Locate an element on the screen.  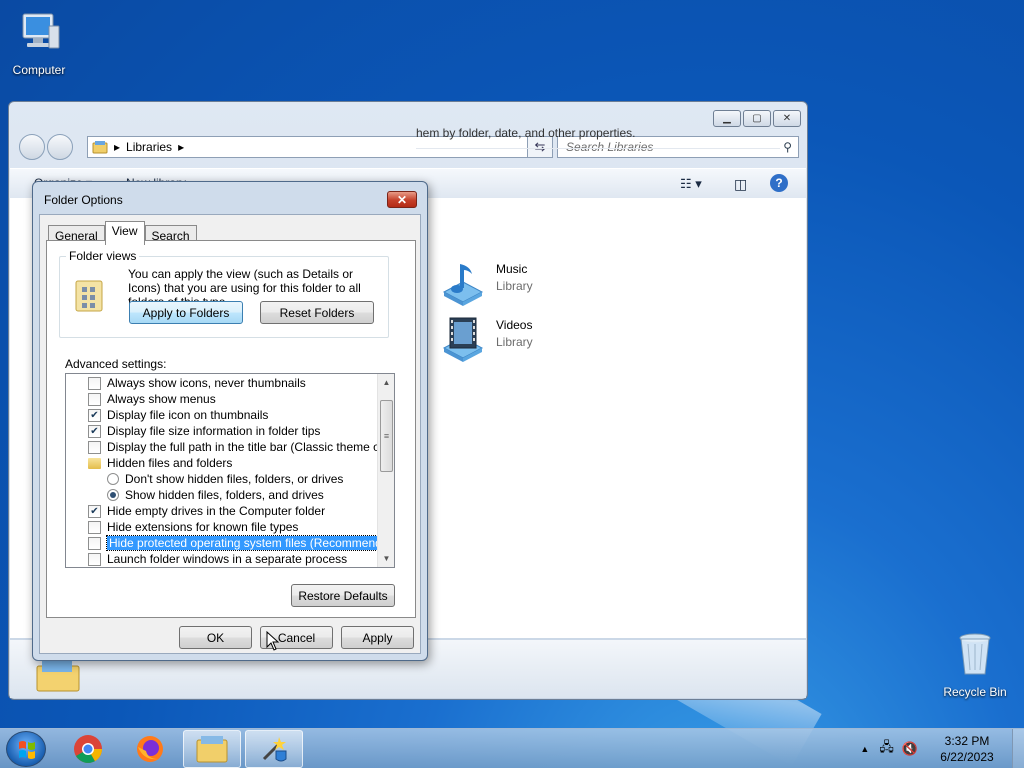
clock-date: 6/22/2023 is located at coordinates (967, 757).